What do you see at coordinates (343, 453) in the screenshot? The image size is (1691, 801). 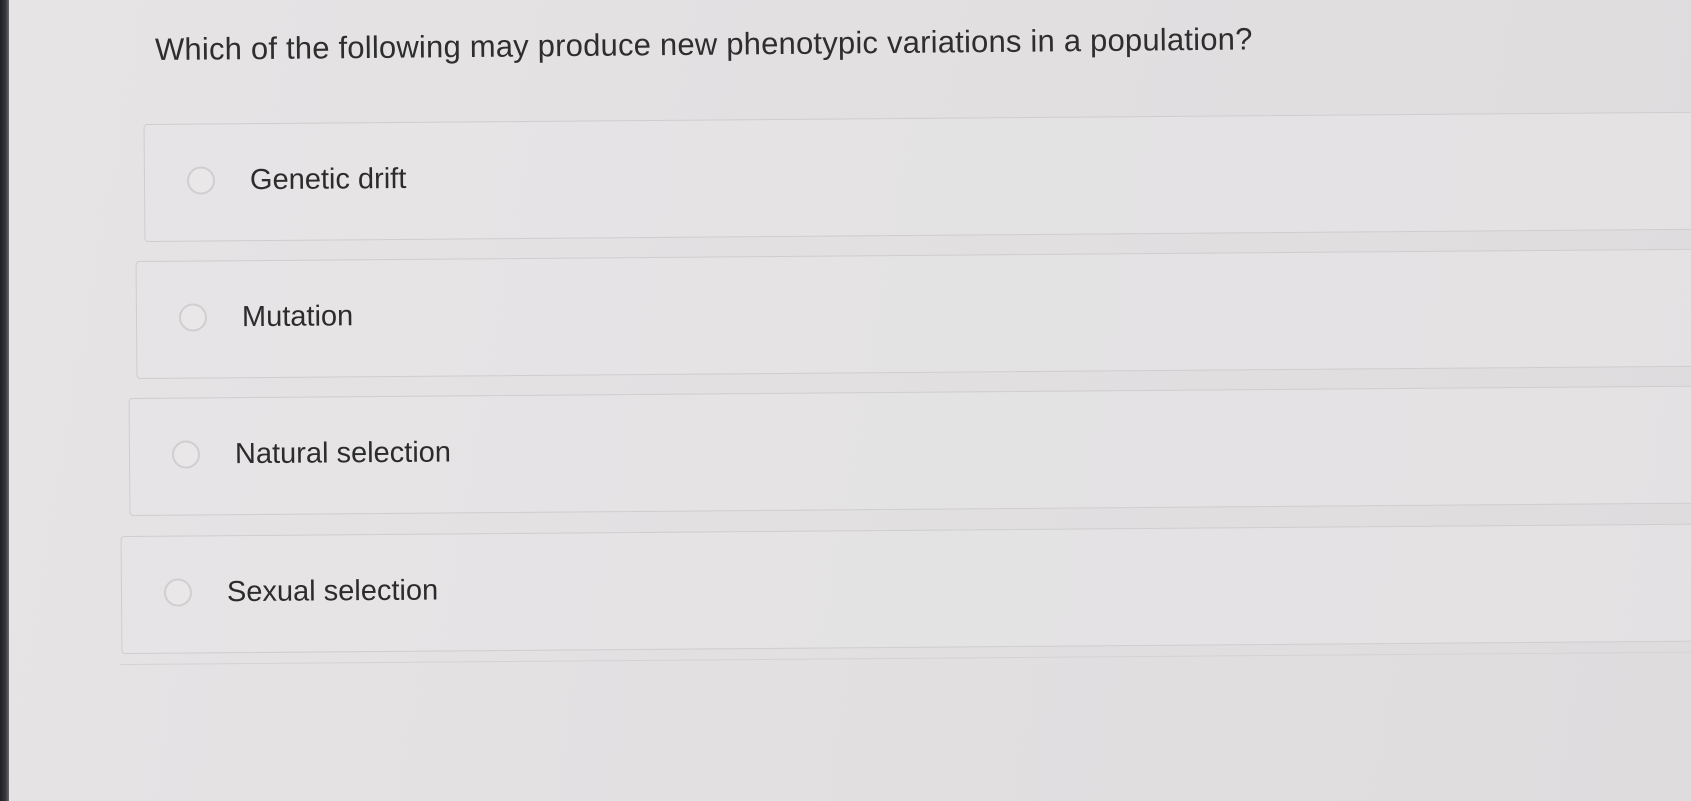 I see `option-label: Natural selection` at bounding box center [343, 453].